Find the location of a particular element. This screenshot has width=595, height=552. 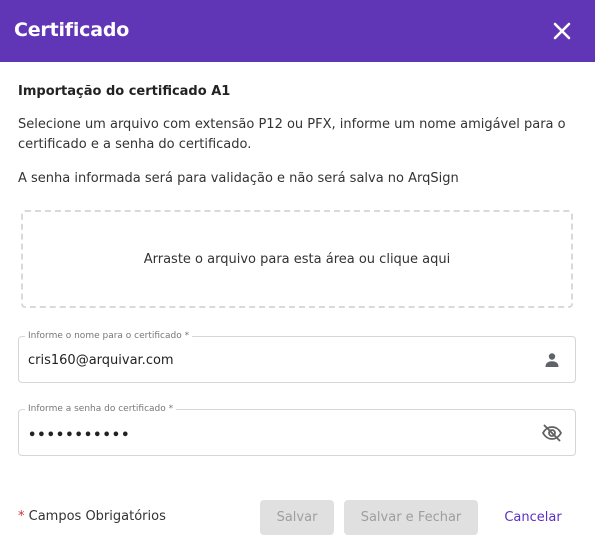

required-fields-note: * Campos Obrigatórios is located at coordinates (92, 517).